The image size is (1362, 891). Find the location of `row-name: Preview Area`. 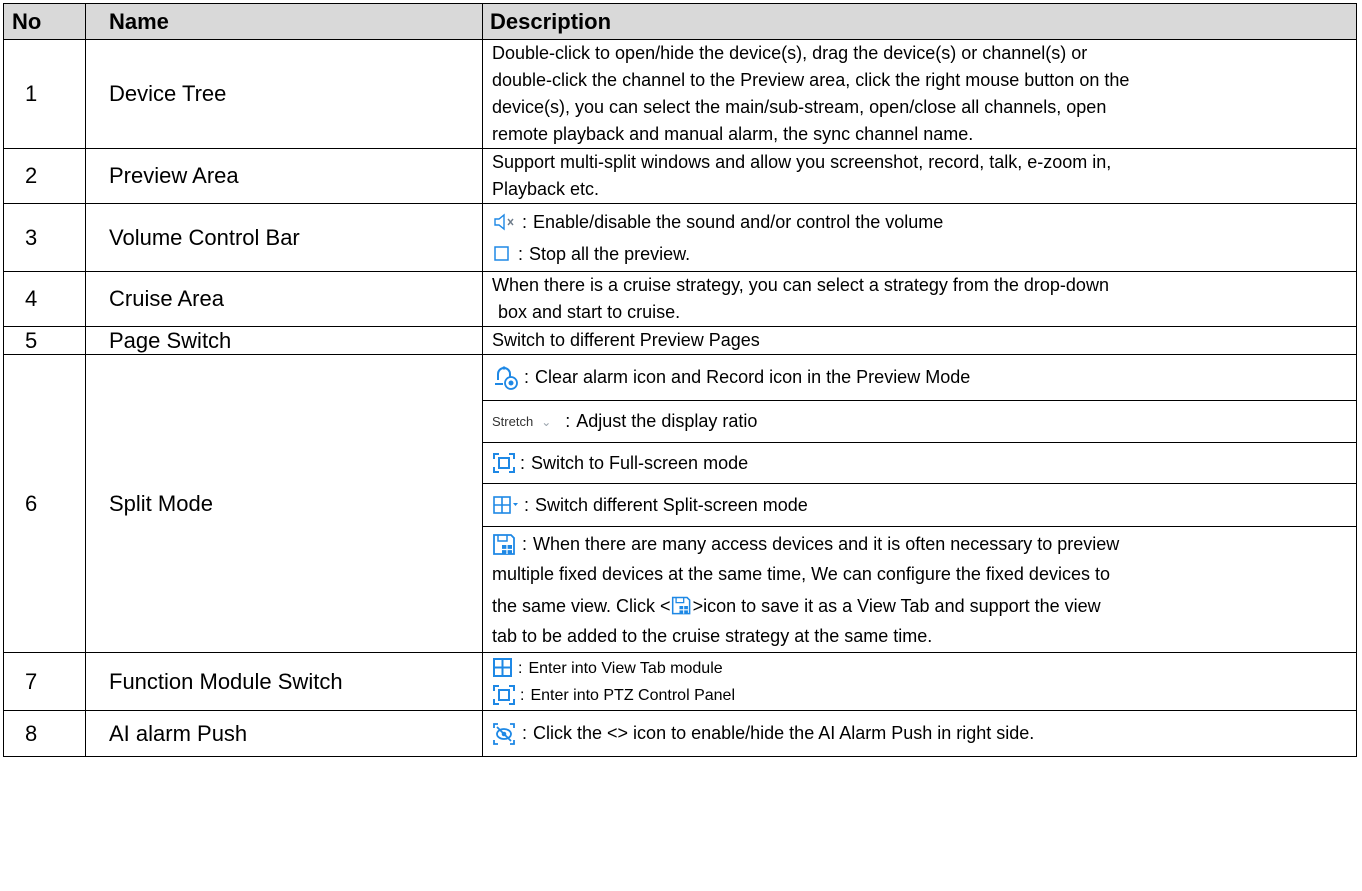

row-name: Preview Area is located at coordinates (284, 176).